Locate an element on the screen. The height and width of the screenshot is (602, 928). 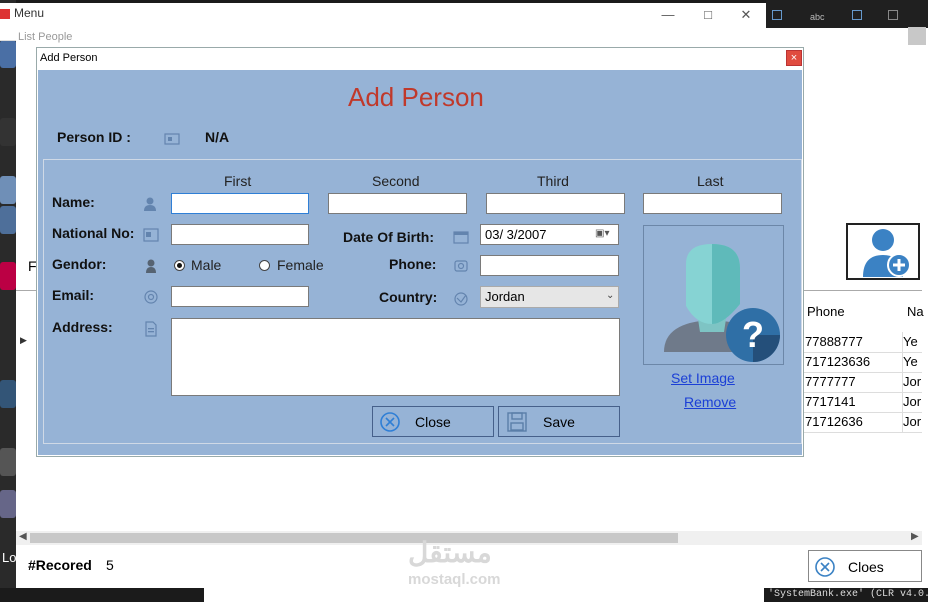
add-person-button is located at coordinates (883, 251).